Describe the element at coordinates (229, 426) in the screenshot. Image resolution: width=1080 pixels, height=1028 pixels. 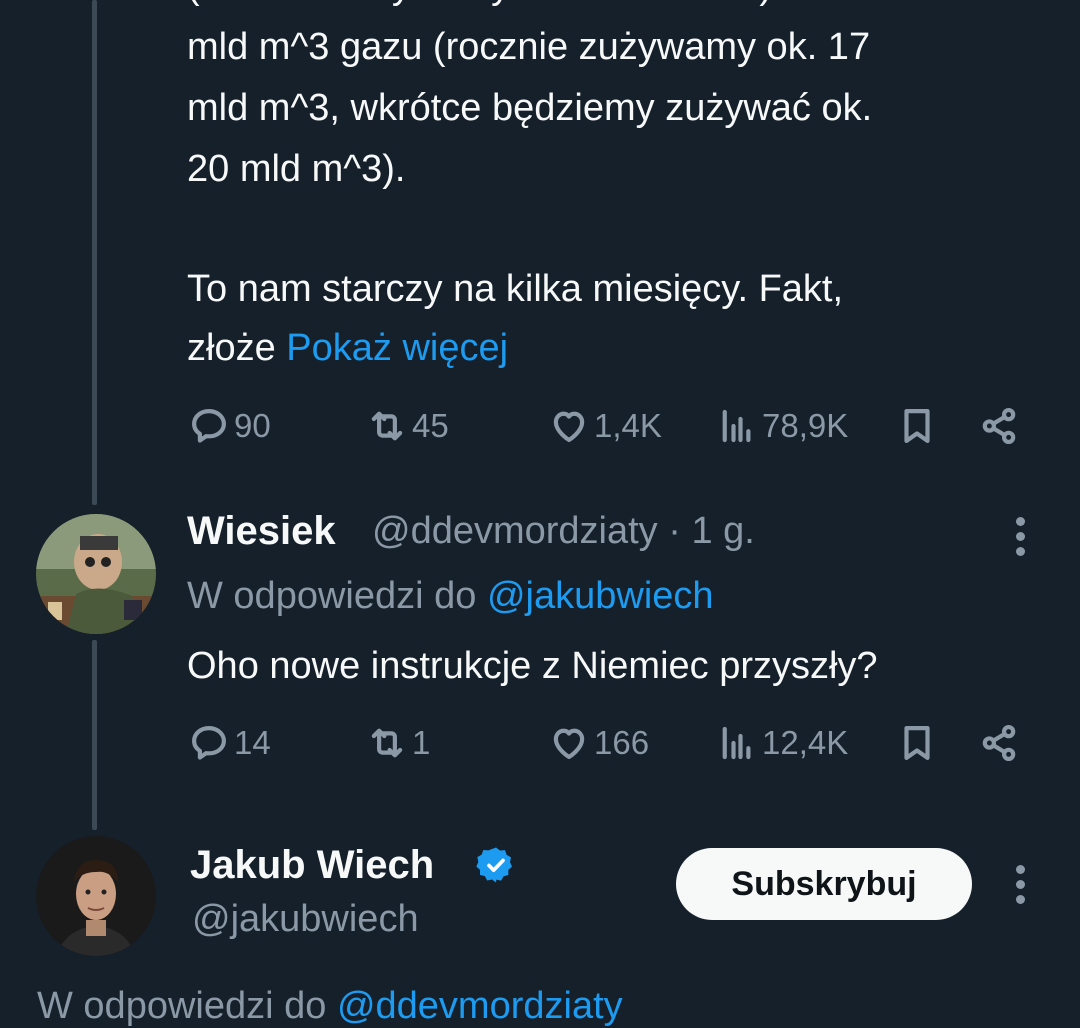
I see `tweet1-reply-button: 90` at that location.